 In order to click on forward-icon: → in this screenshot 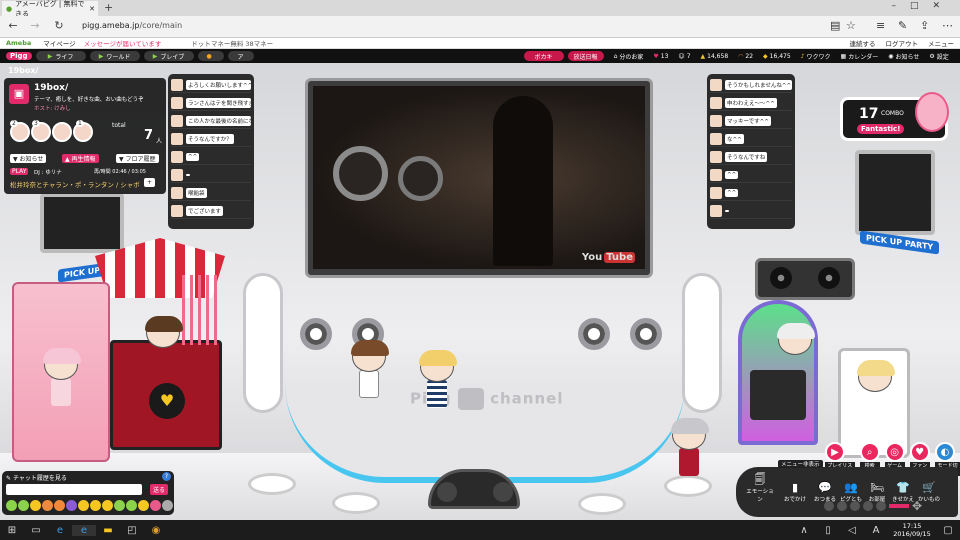, I will do `click(35, 25)`.